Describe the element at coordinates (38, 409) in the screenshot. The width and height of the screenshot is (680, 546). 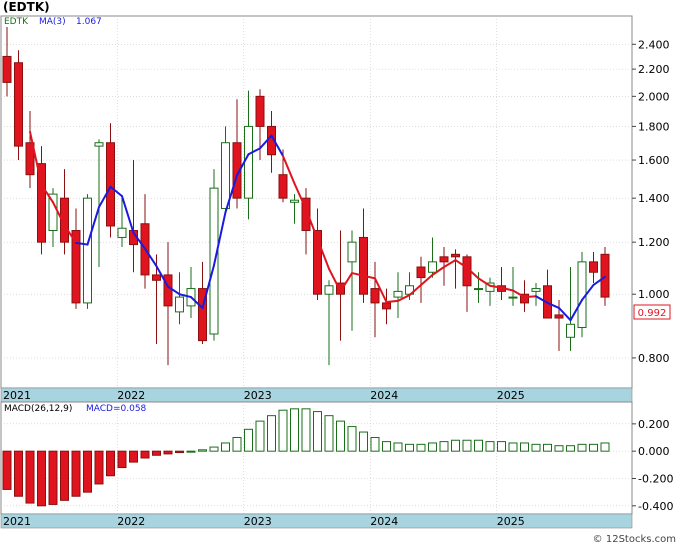
I see `macd-legend-label: MACD(26,12,9)` at that location.